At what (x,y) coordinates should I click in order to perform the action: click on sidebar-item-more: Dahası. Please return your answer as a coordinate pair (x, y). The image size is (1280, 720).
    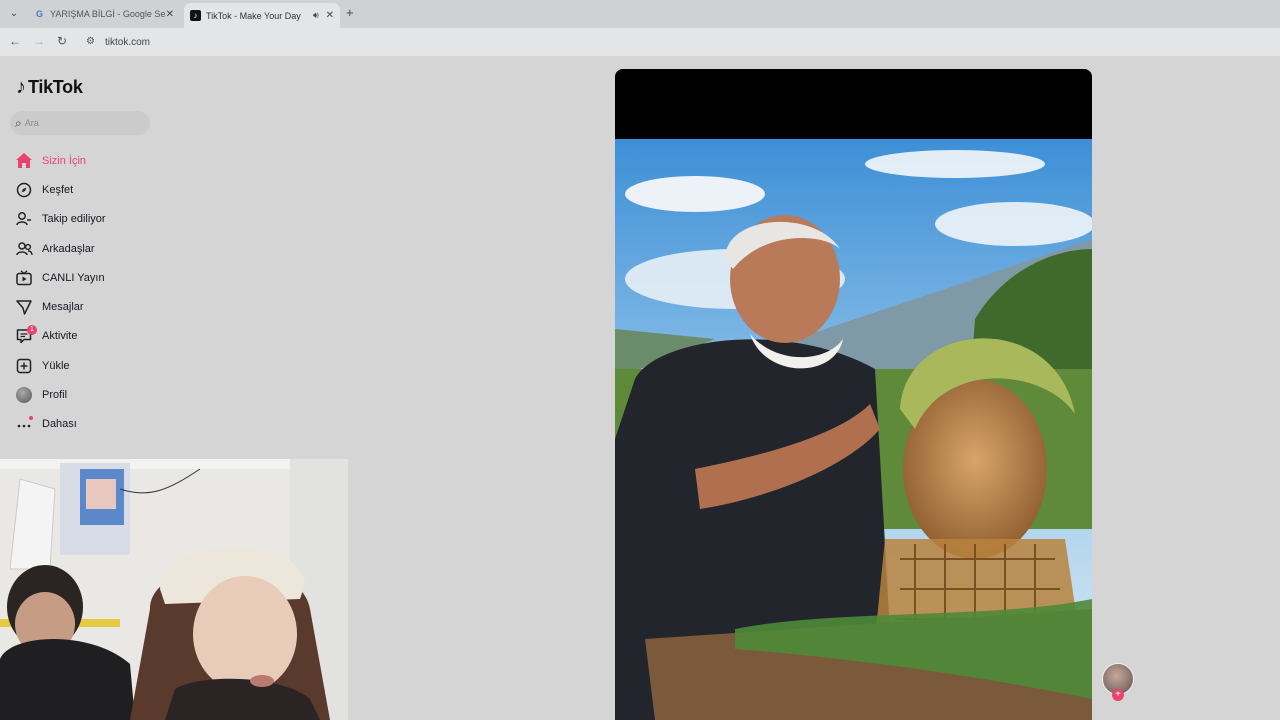
    Looking at the image, I should click on (60, 424).